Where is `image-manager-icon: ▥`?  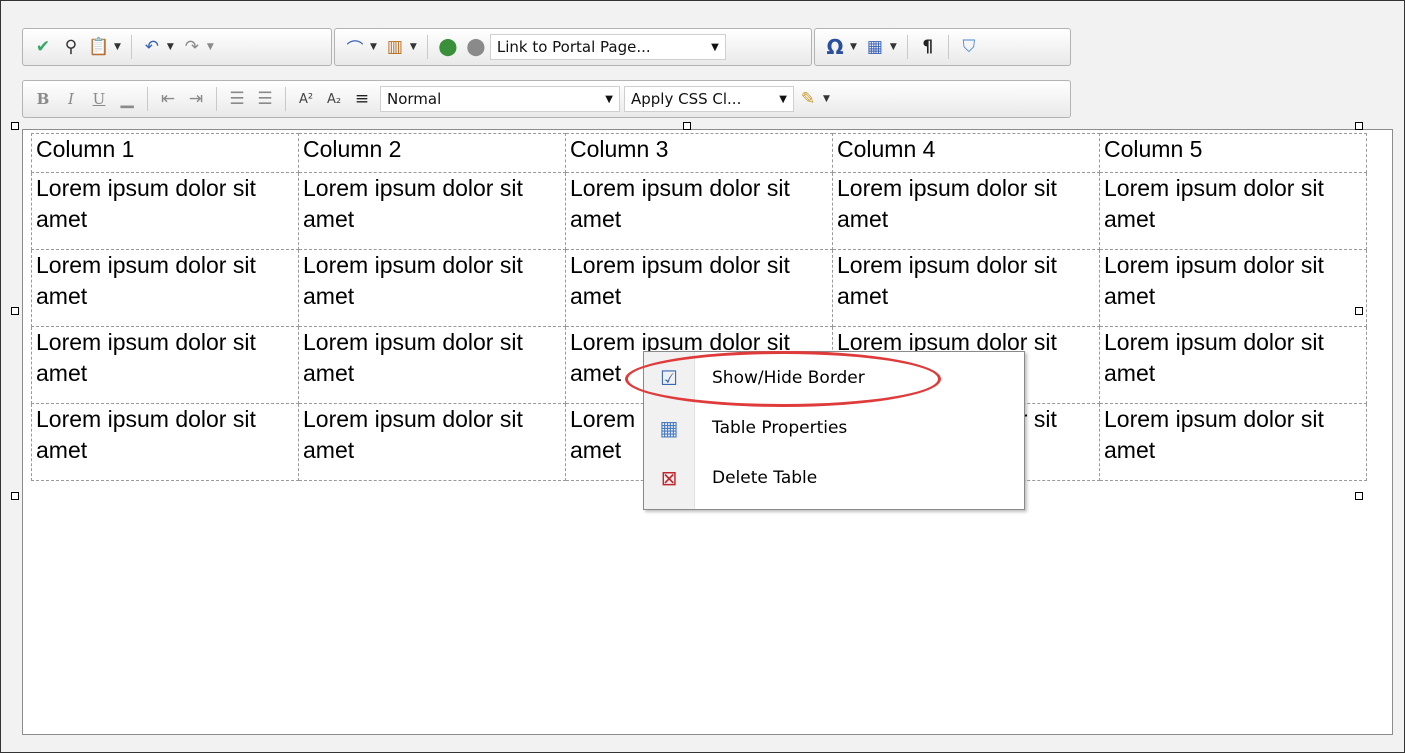
image-manager-icon: ▥ is located at coordinates (395, 47).